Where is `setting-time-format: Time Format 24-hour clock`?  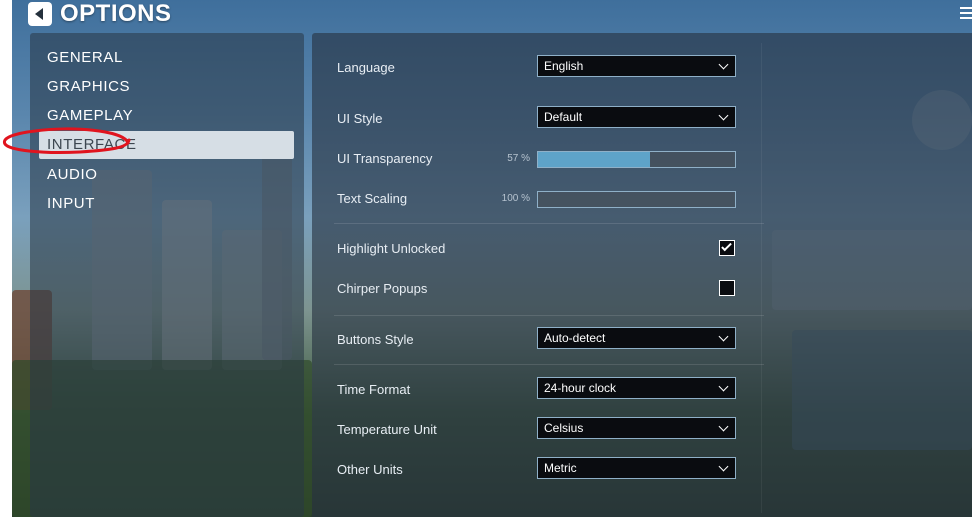 setting-time-format: Time Format 24-hour clock is located at coordinates (537, 390).